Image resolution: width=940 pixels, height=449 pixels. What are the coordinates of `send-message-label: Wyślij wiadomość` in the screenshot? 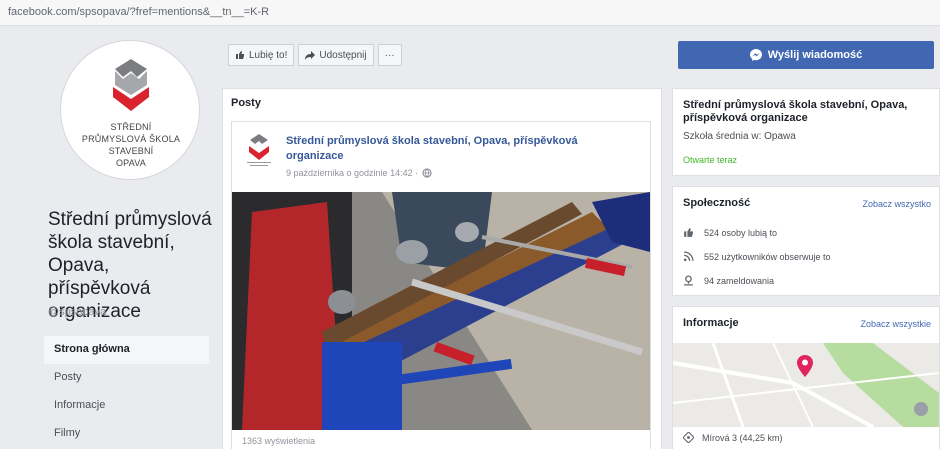 It's located at (815, 55).